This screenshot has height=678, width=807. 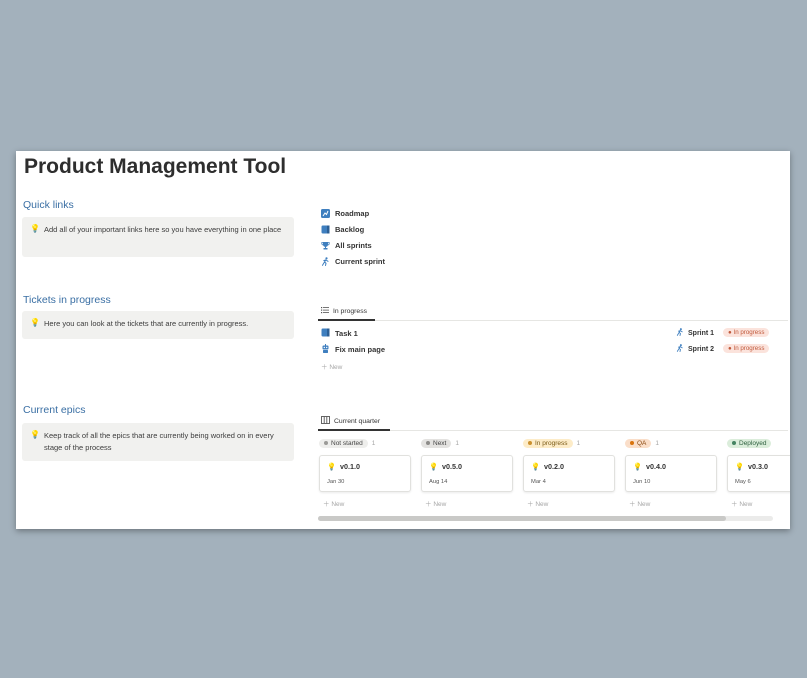 What do you see at coordinates (325, 421) in the screenshot?
I see `board-icon` at bounding box center [325, 421].